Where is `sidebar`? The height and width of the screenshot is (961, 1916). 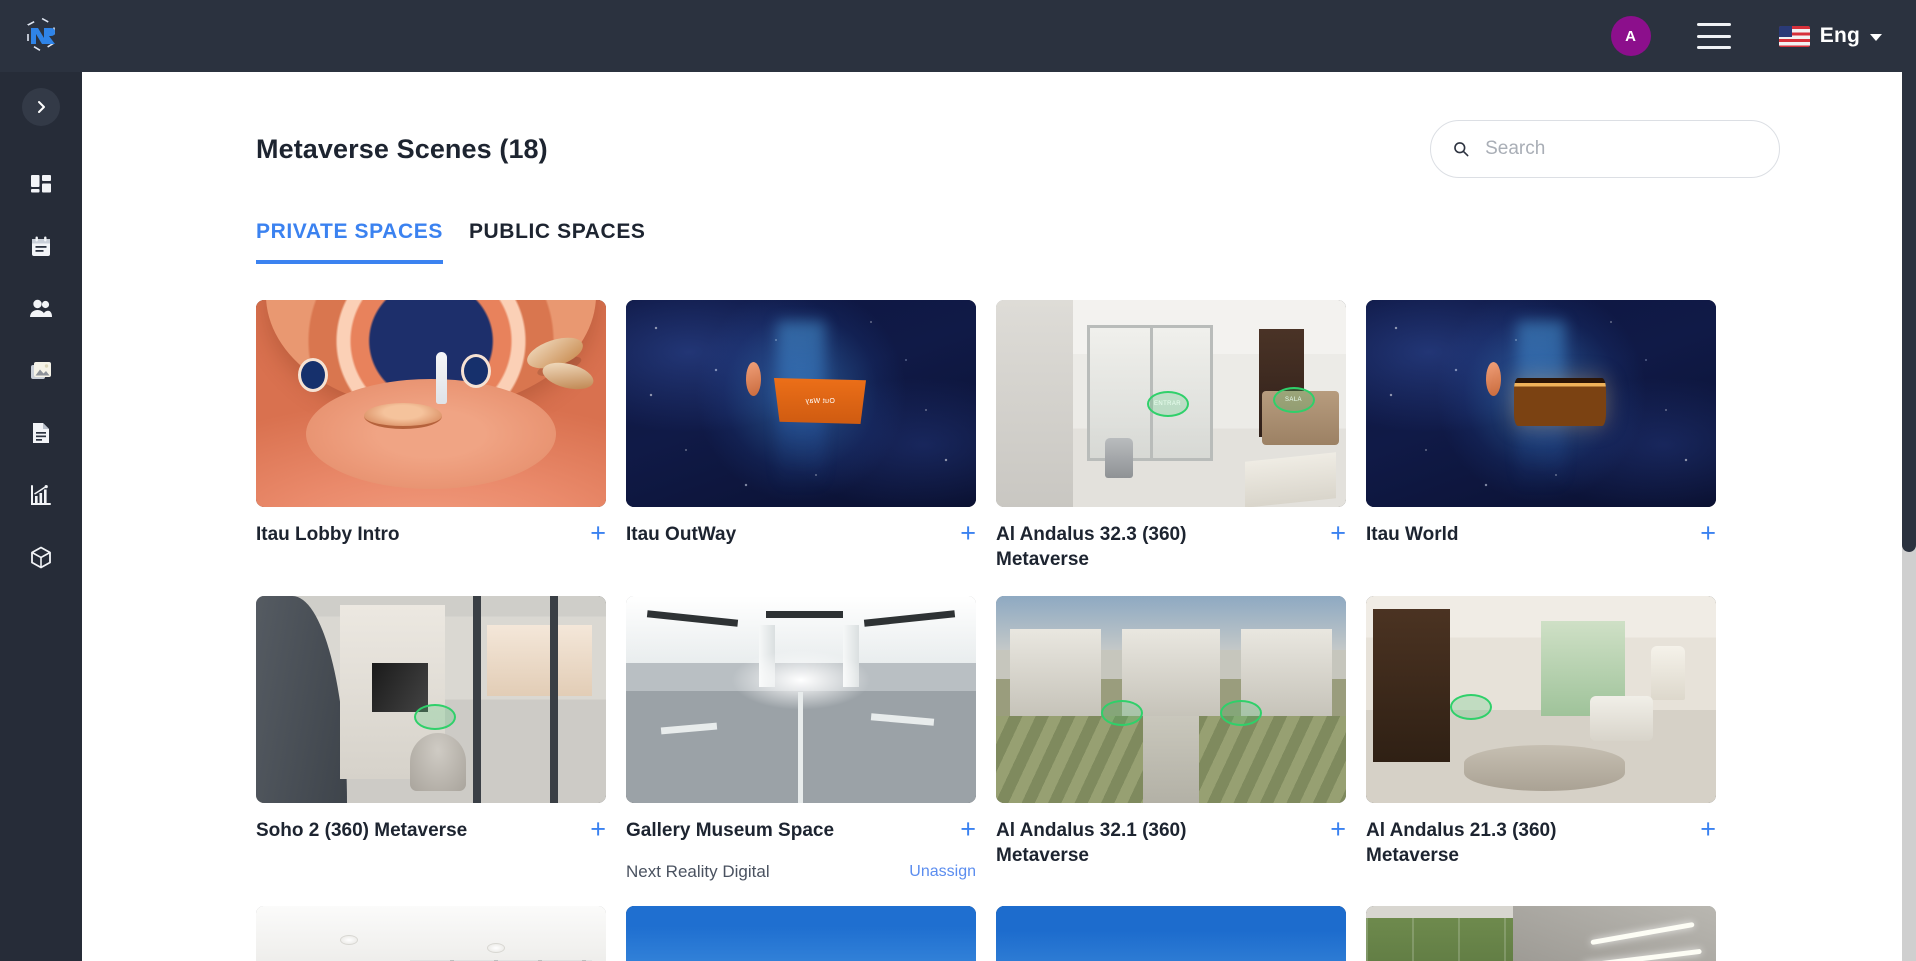 sidebar is located at coordinates (41, 516).